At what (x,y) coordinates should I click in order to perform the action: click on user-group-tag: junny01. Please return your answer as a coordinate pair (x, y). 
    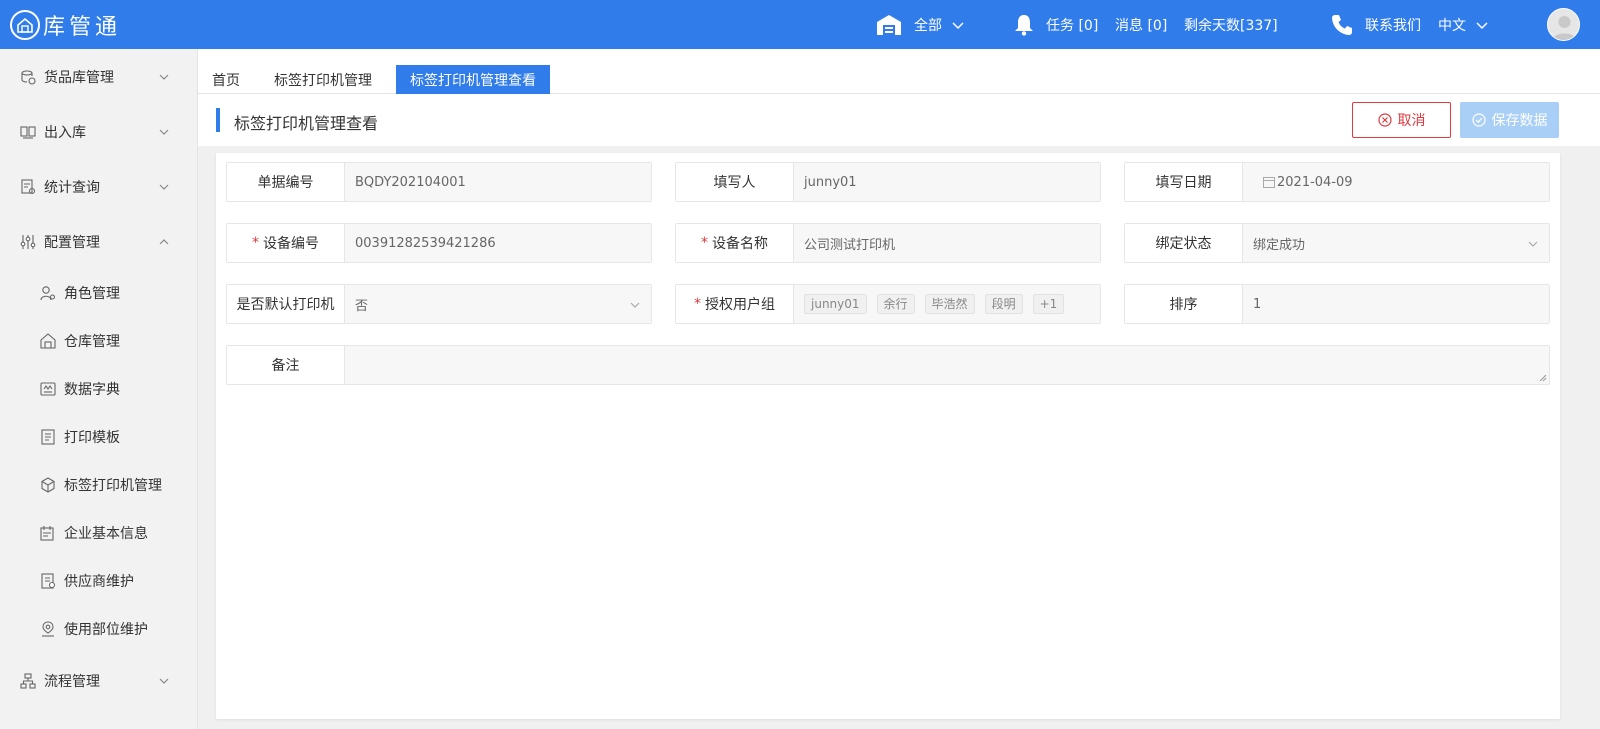
    Looking at the image, I should click on (835, 304).